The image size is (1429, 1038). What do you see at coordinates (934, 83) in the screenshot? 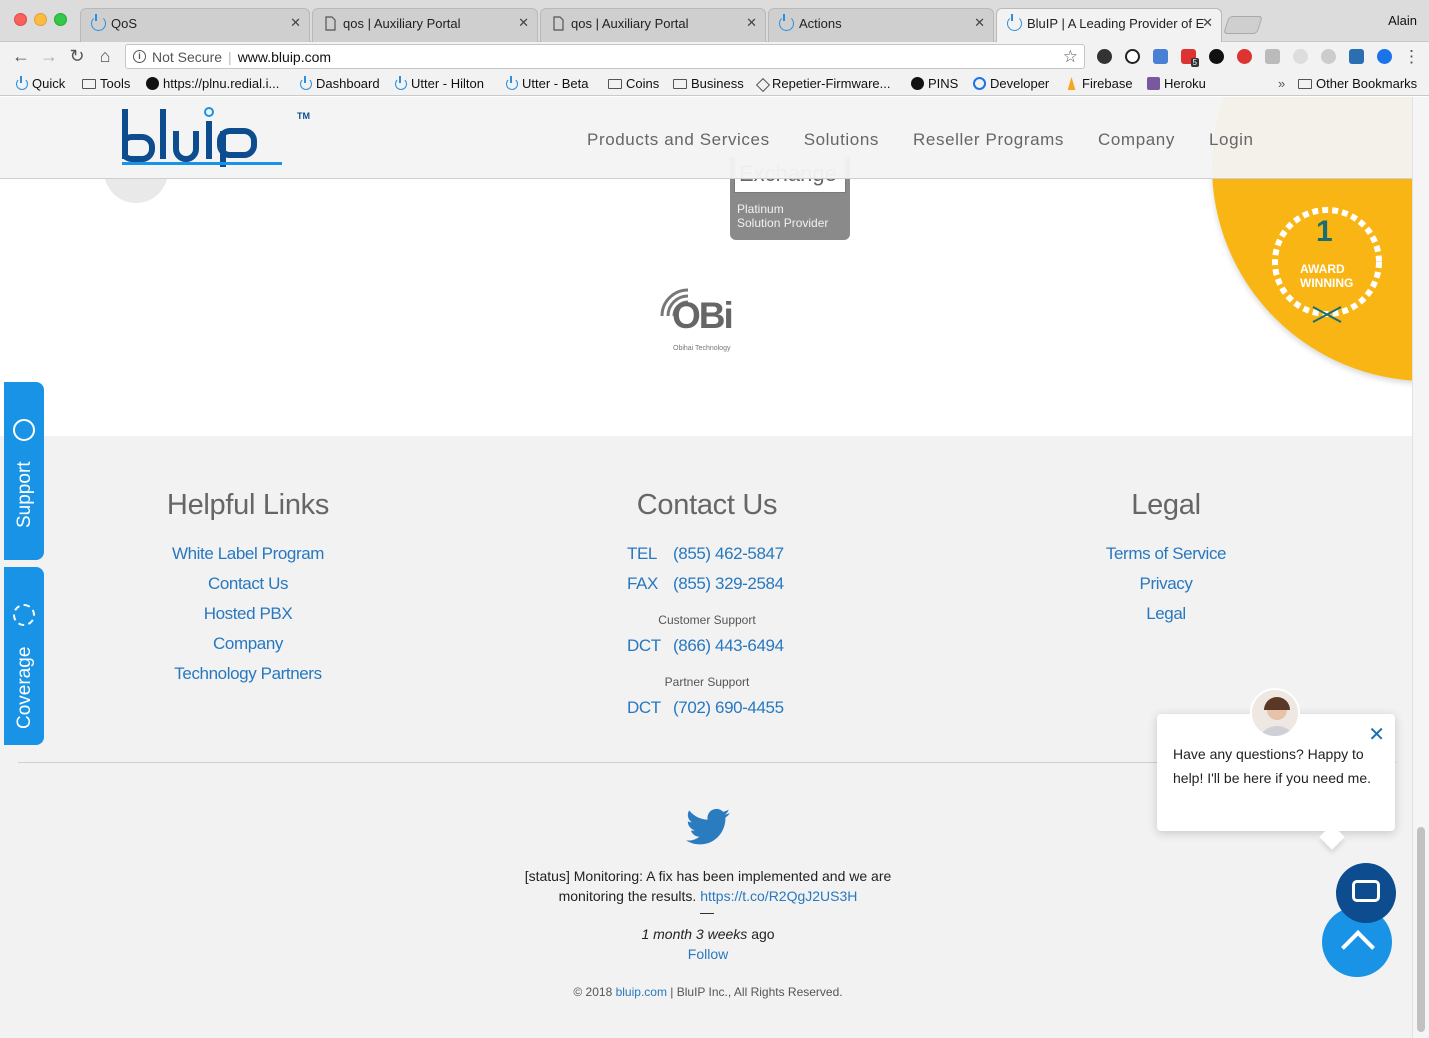
I see `bookmark-item: PINS` at bounding box center [934, 83].